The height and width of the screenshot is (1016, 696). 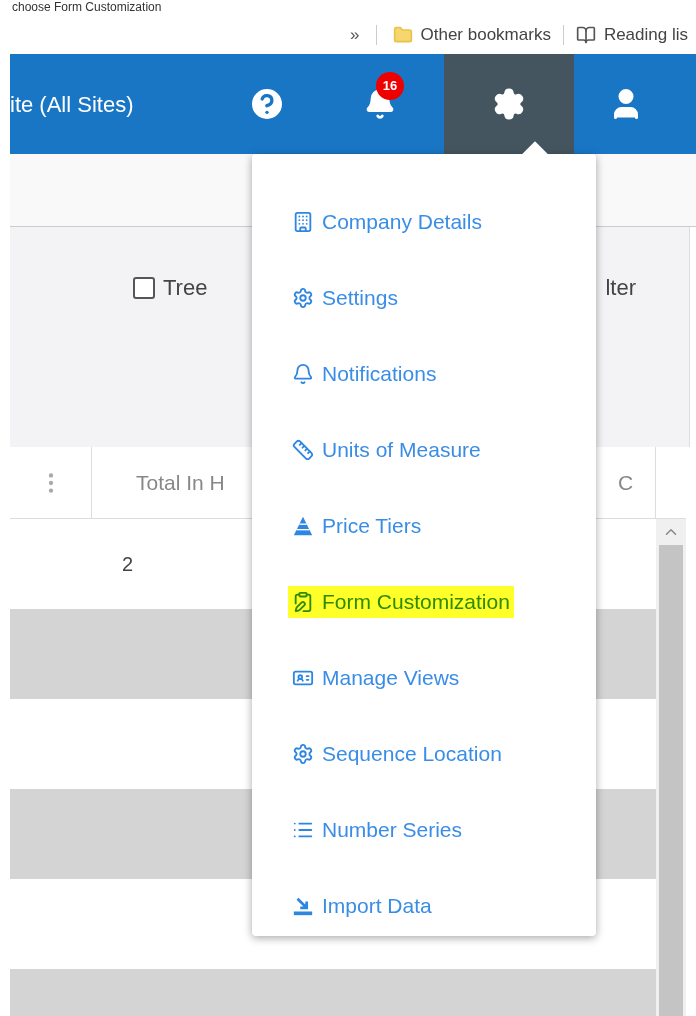 I want to click on menu-item: Notifications, so click(x=364, y=374).